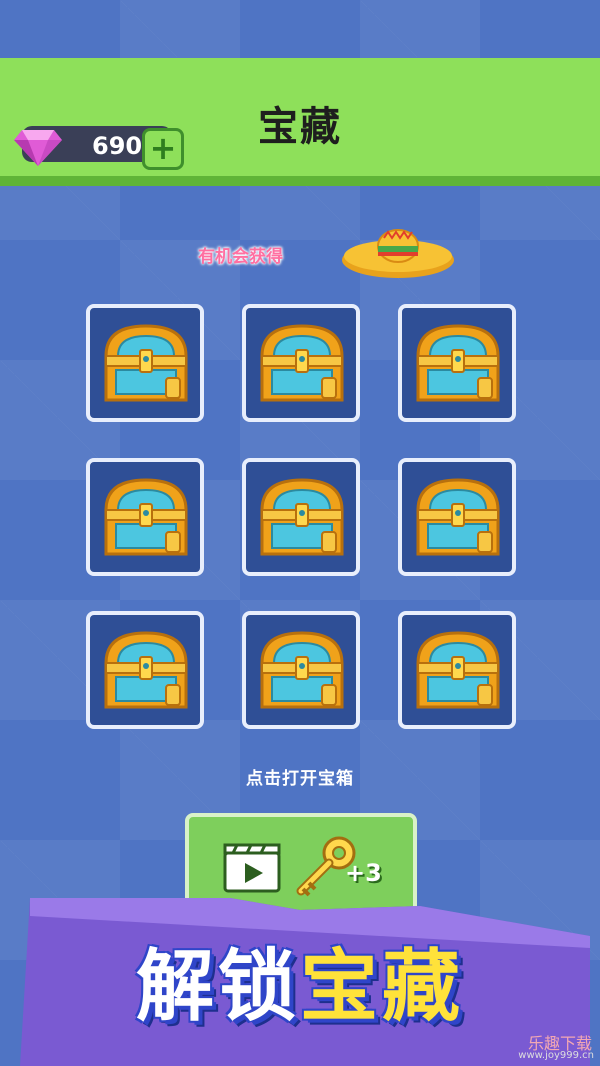 This screenshot has height=1066, width=600. I want to click on promo-text-white: 解锁, so click(217, 987).